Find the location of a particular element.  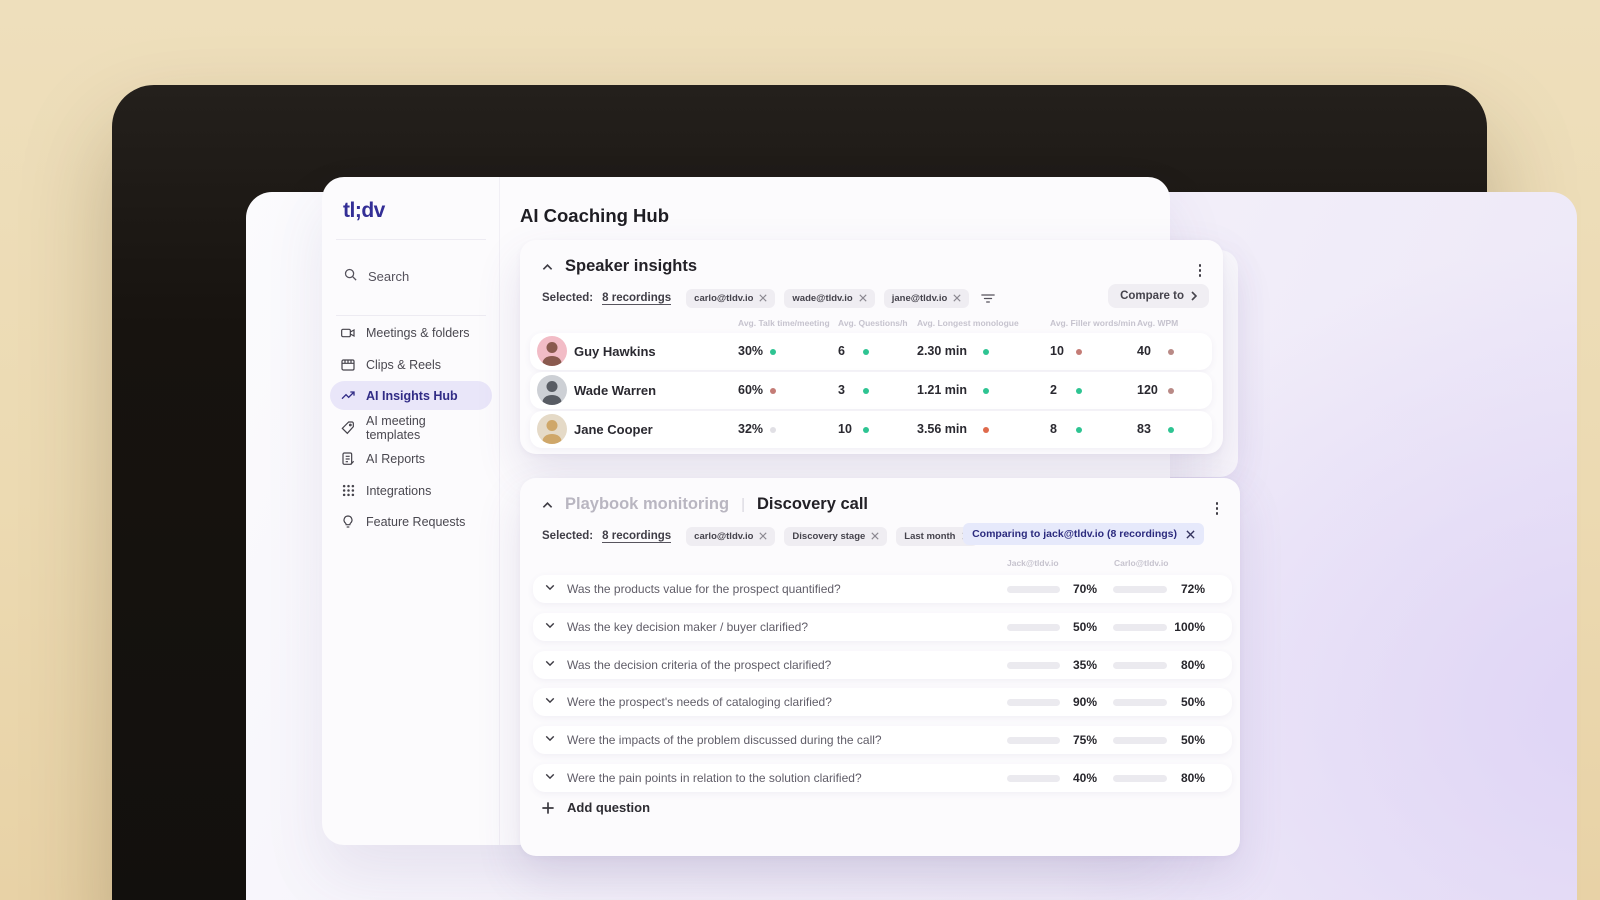

filter-chip: jane@tldv.io is located at coordinates (926, 298).